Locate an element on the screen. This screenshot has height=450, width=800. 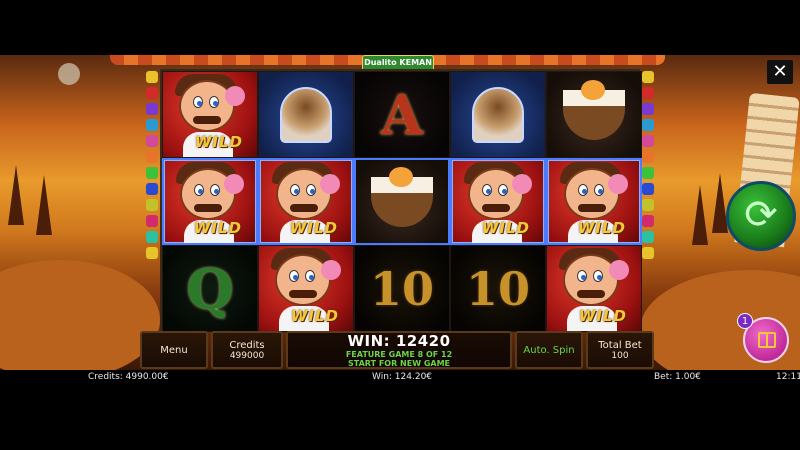
auto-spin-label: Auto. Spin is located at coordinates (549, 350).